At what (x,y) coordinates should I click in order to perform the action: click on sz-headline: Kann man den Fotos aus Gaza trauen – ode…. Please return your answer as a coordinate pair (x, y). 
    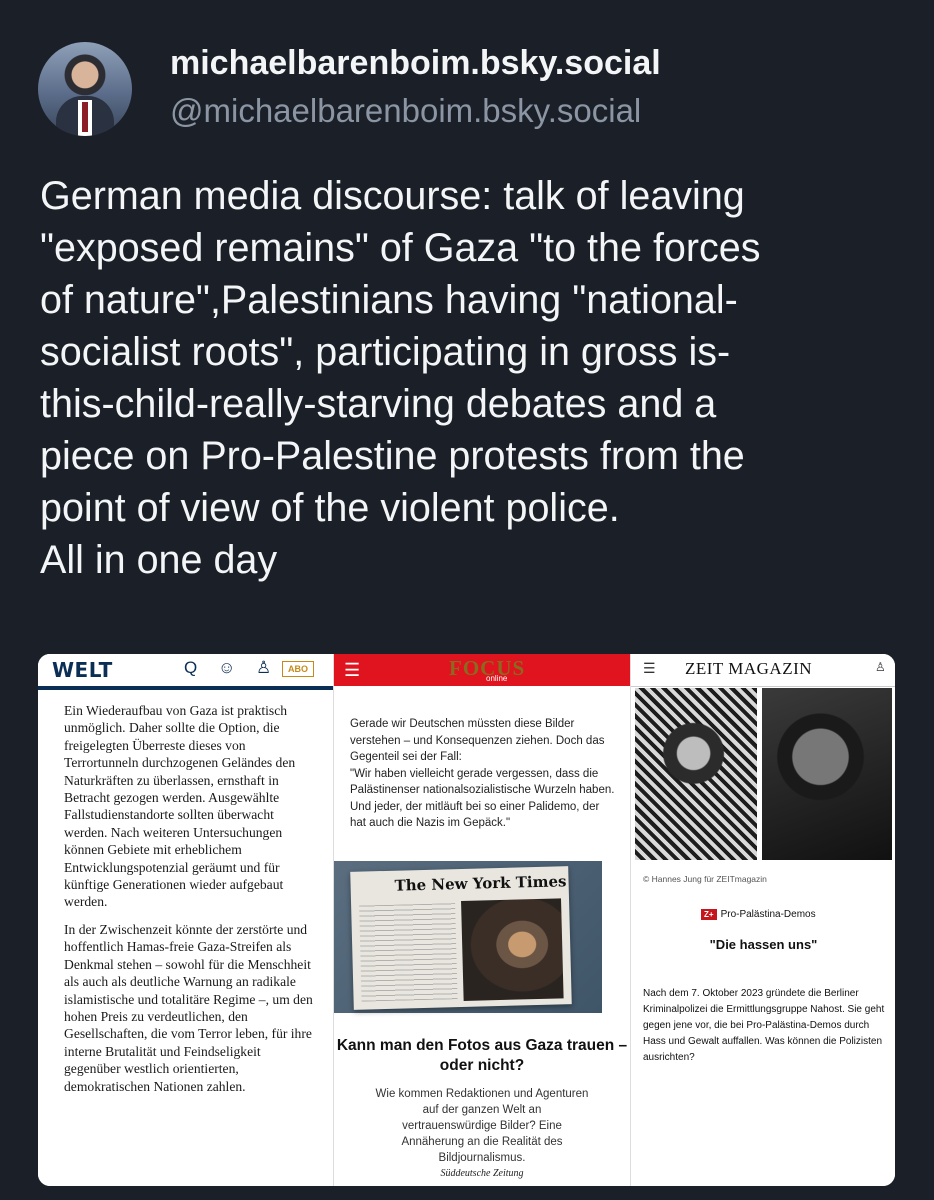
    Looking at the image, I should click on (482, 1055).